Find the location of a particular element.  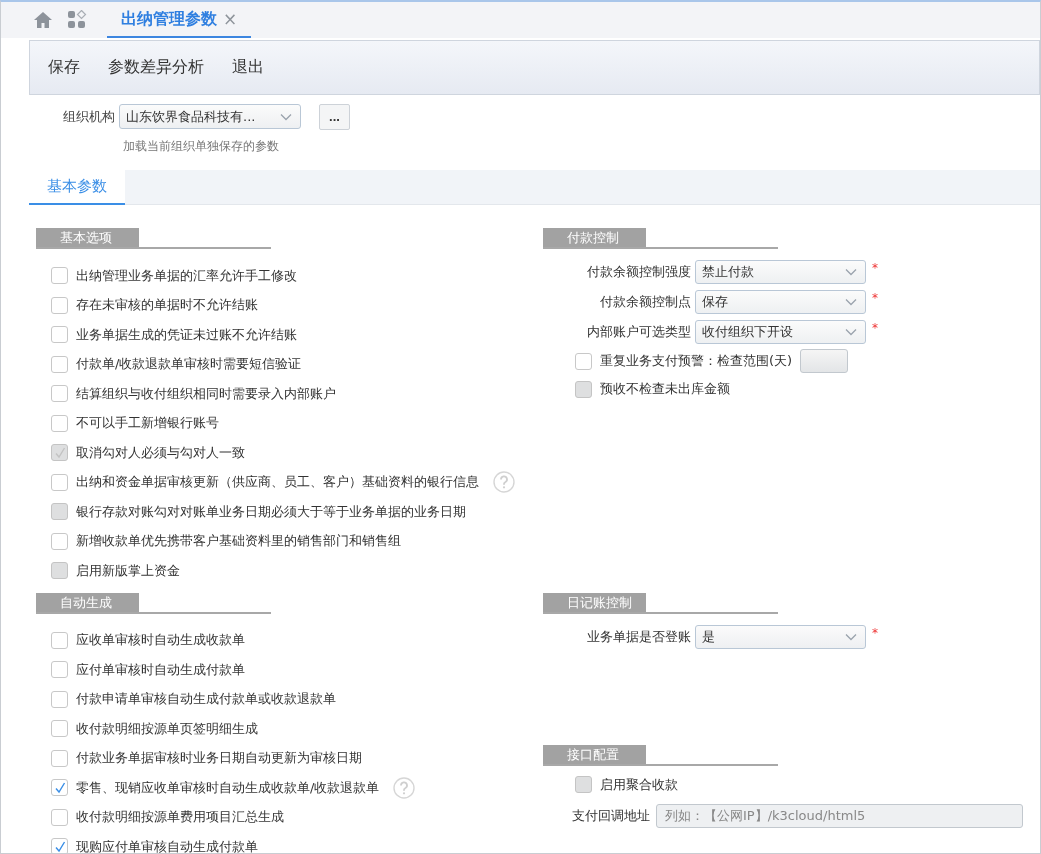

checkbox-label: 付款申请单审核自动生成付款单或收款退款单 is located at coordinates (206, 699).